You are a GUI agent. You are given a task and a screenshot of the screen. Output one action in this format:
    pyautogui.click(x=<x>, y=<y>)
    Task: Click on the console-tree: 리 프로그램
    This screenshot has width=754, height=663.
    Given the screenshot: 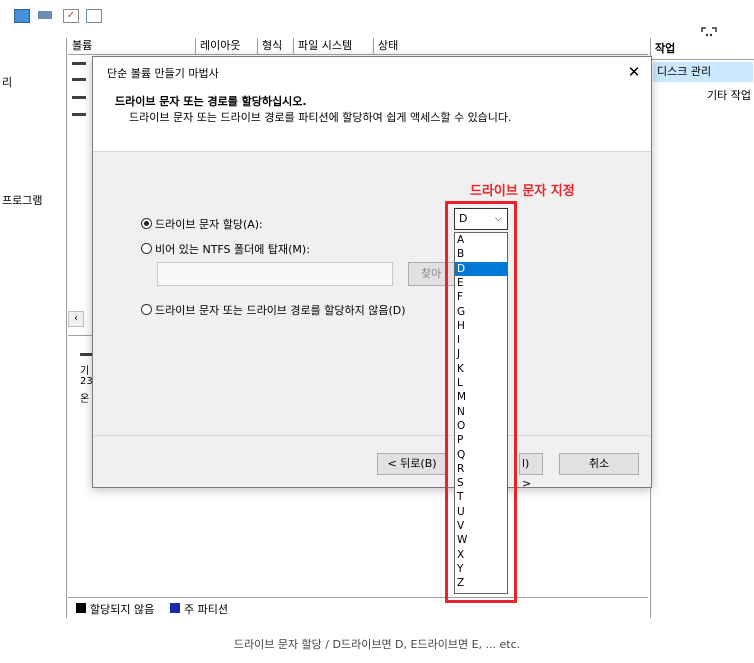 What is the action you would take?
    pyautogui.click(x=33, y=328)
    